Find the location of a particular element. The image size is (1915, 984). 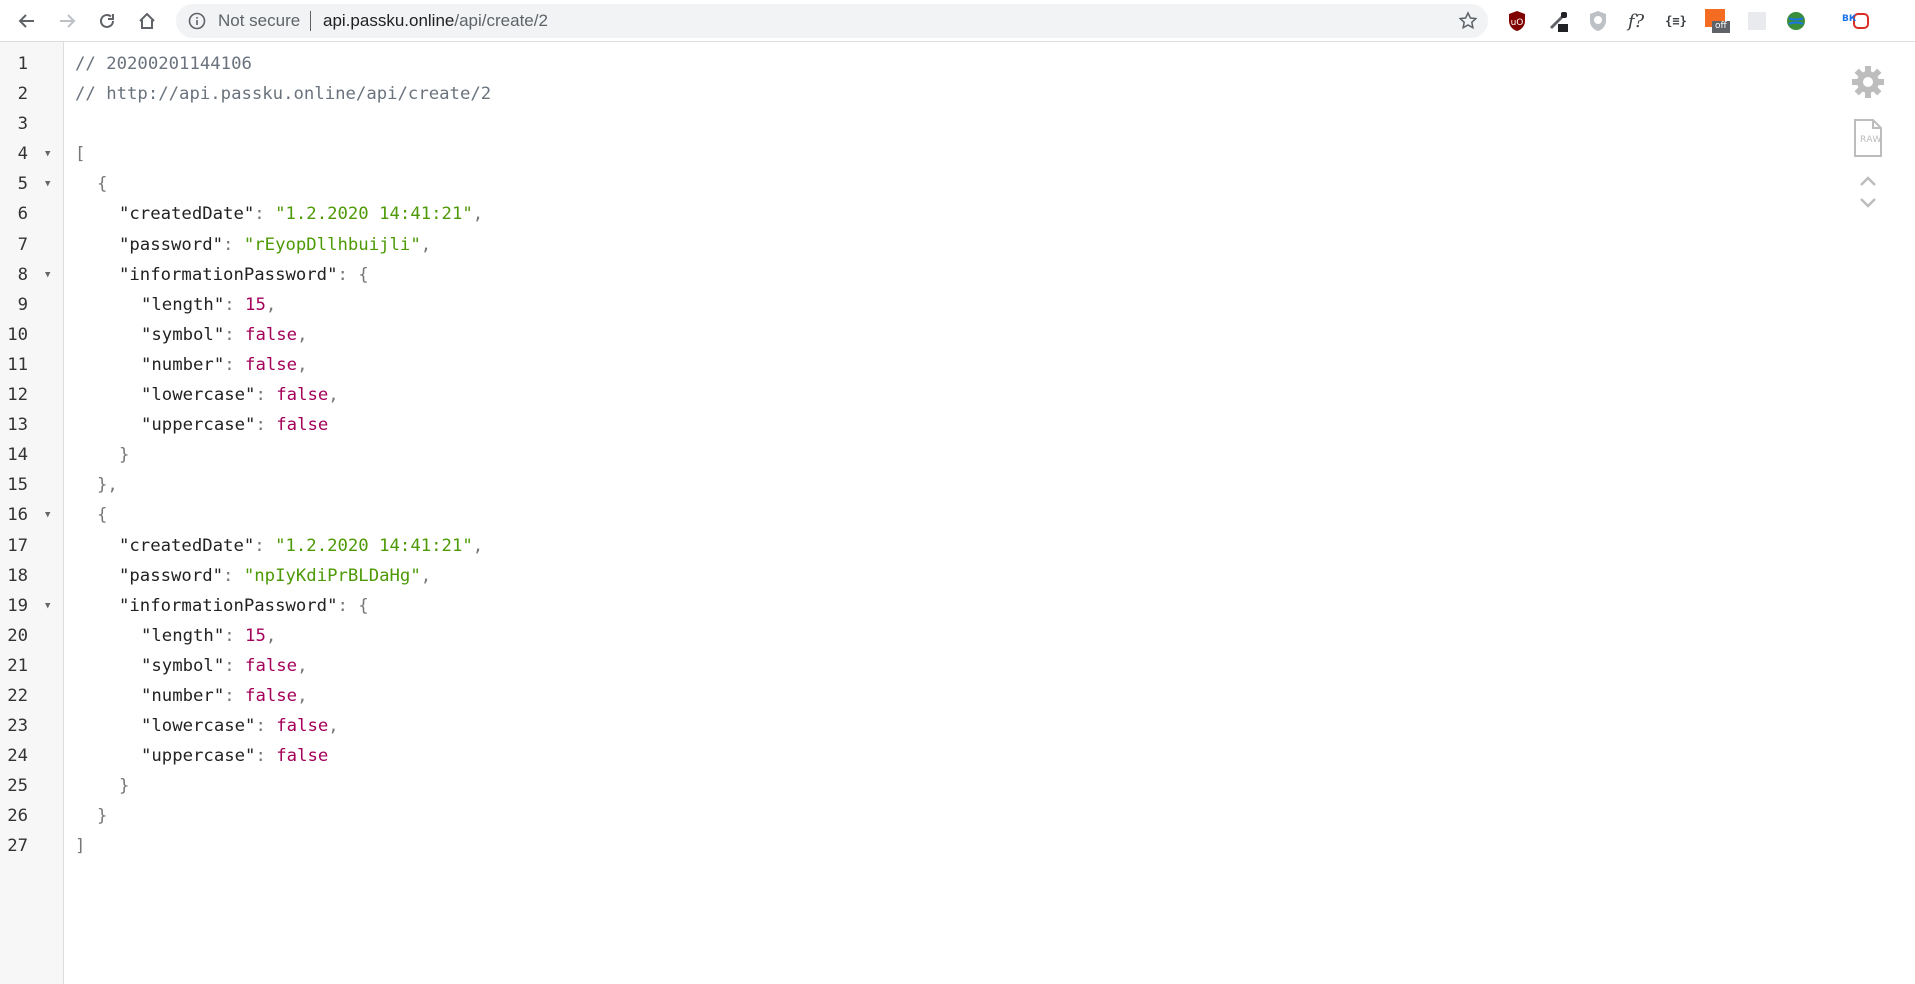

chevron-down-icon is located at coordinates (1868, 203).